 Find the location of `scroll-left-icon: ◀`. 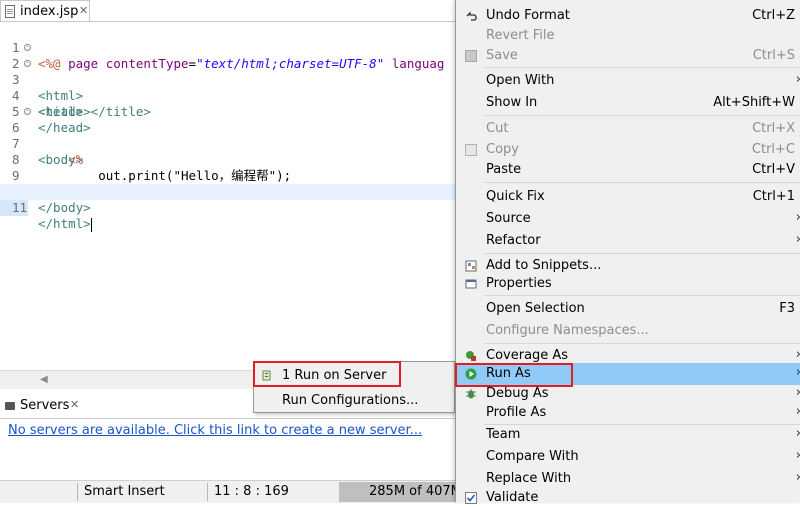

scroll-left-icon: ◀ is located at coordinates (44, 379).